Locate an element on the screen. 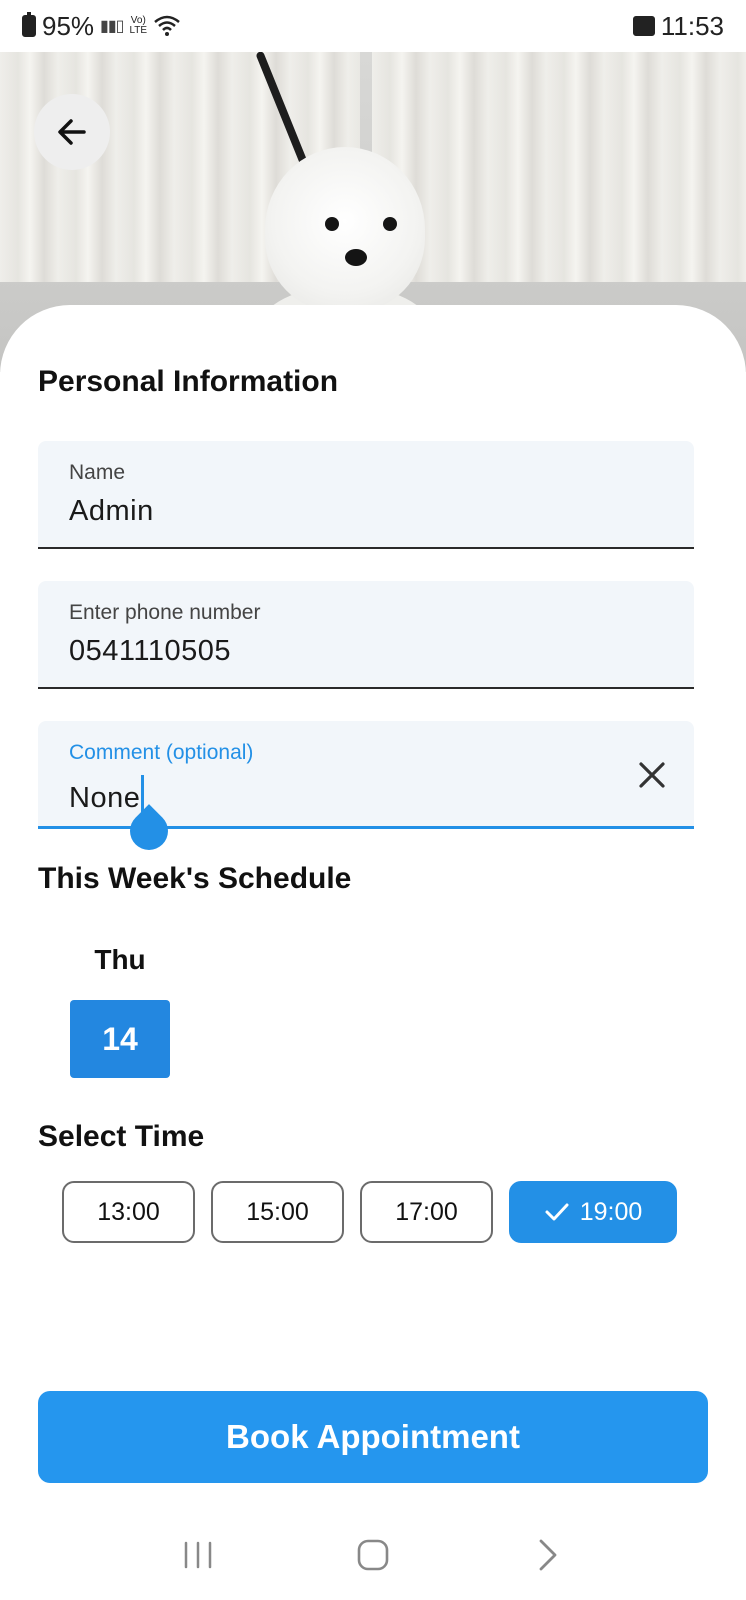 This screenshot has height=1600, width=746. comment-value: None is located at coordinates (105, 798).